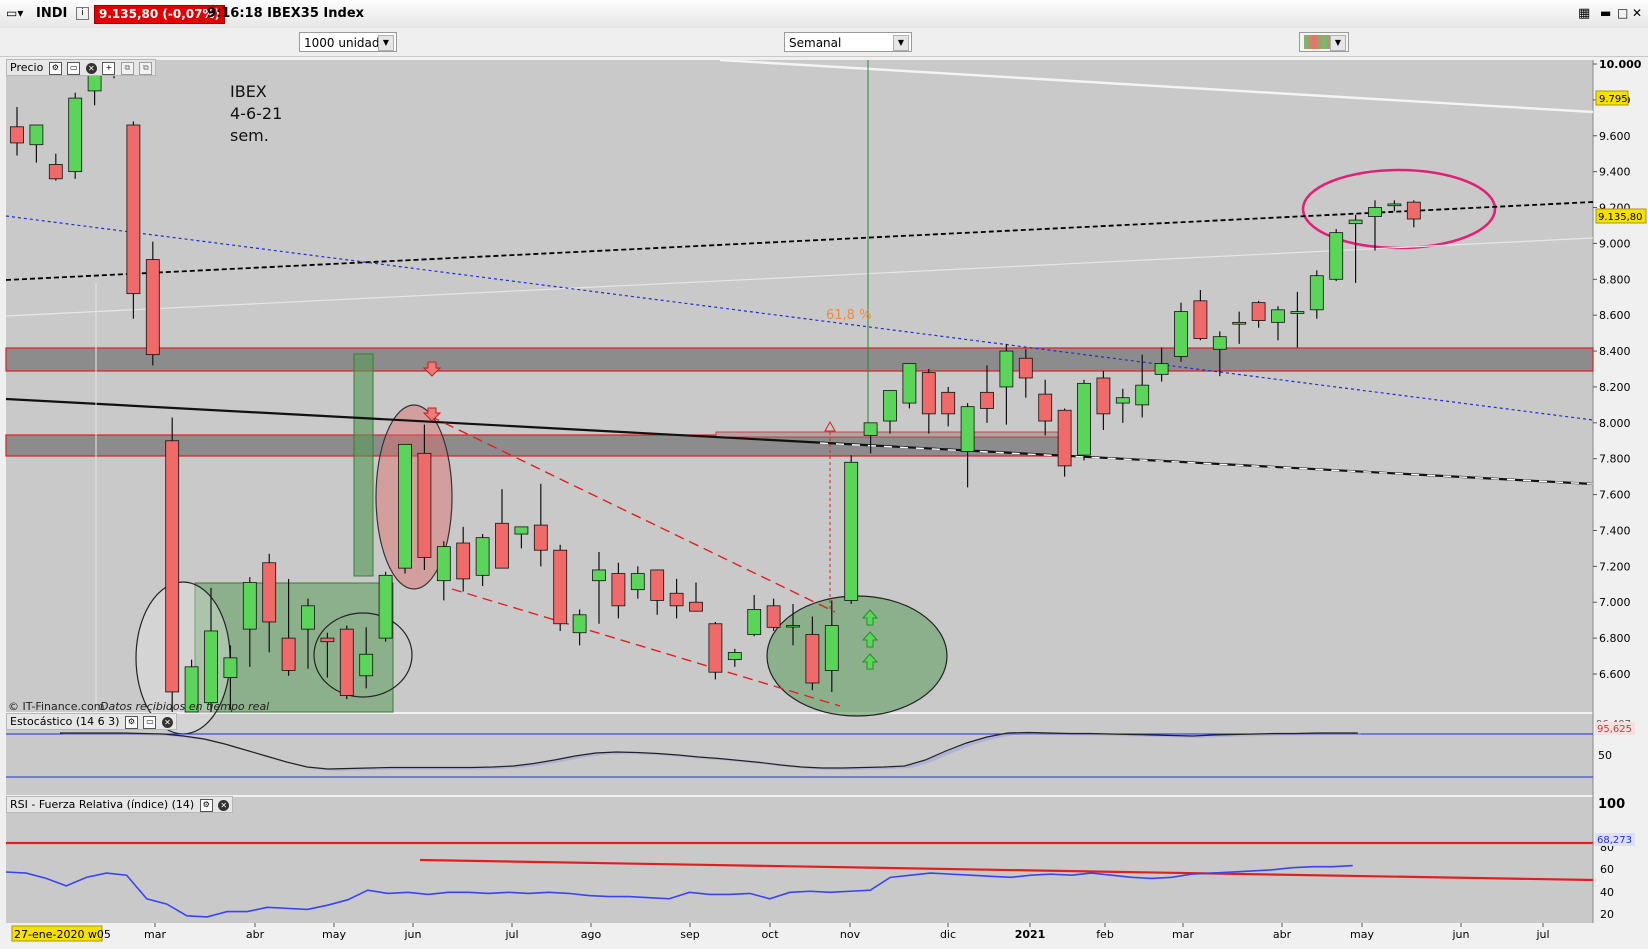 This screenshot has width=1648, height=949. Describe the element at coordinates (155, 934) in the screenshot. I see `x-axis-label: mar` at that location.